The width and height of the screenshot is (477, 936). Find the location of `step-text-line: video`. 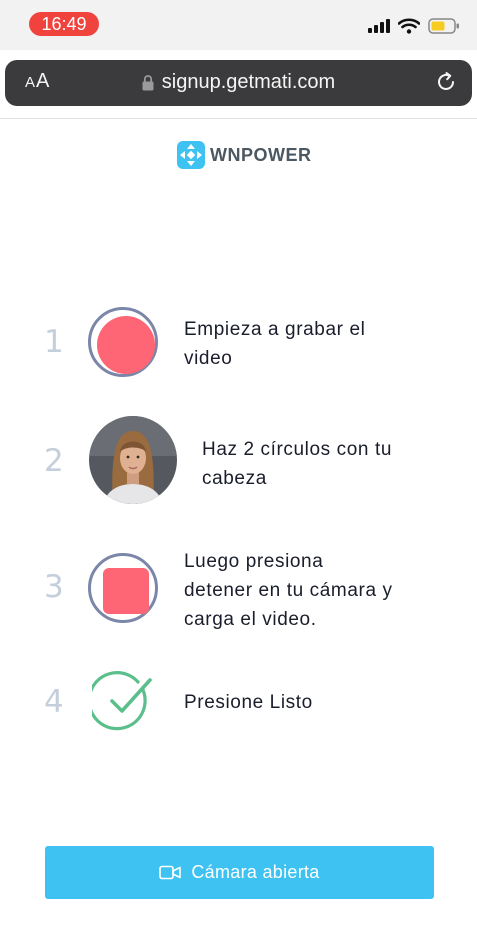

step-text-line: video is located at coordinates (208, 358).